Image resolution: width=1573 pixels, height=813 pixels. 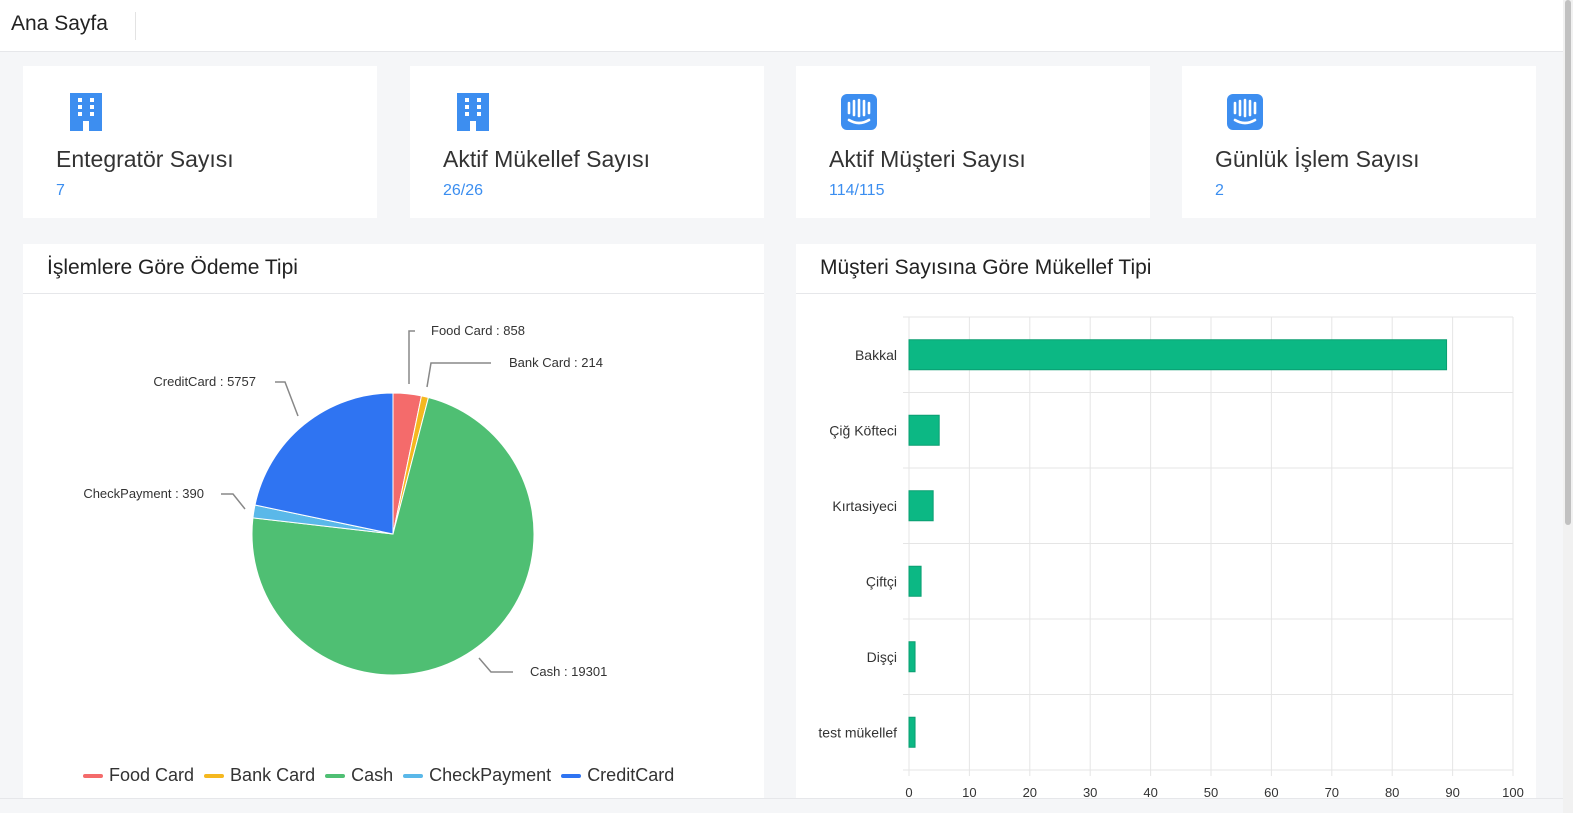 What do you see at coordinates (135, 26) in the screenshot?
I see `title-divider` at bounding box center [135, 26].